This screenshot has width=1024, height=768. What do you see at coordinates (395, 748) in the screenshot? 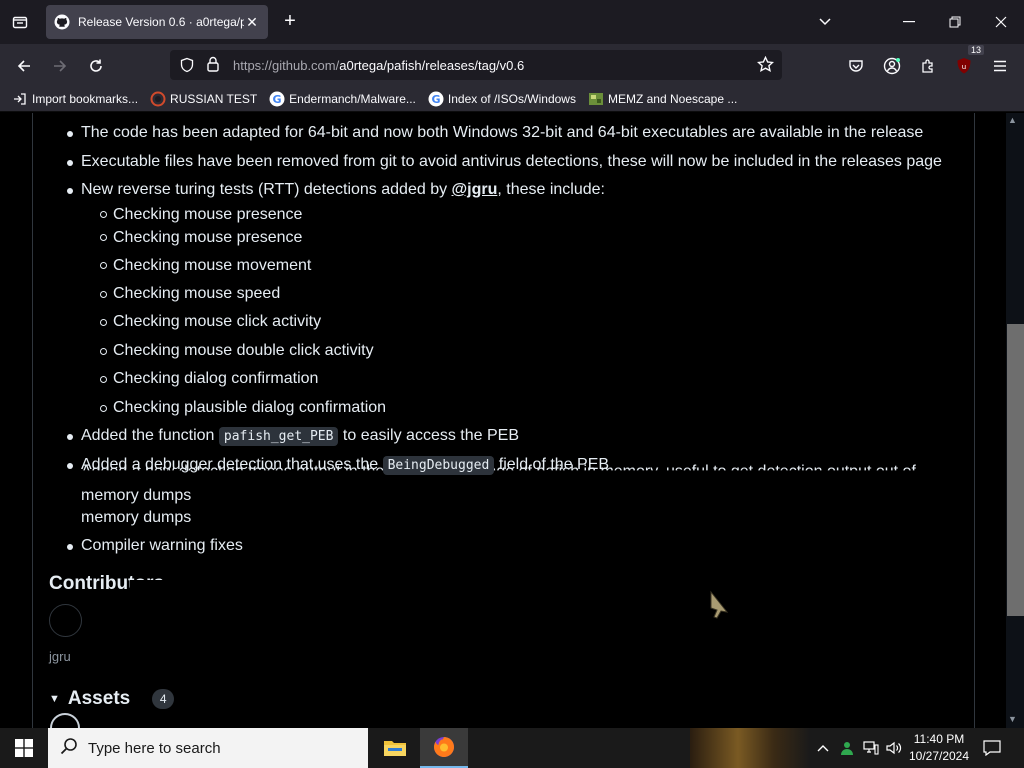
I see `file-explorer-icon` at bounding box center [395, 748].